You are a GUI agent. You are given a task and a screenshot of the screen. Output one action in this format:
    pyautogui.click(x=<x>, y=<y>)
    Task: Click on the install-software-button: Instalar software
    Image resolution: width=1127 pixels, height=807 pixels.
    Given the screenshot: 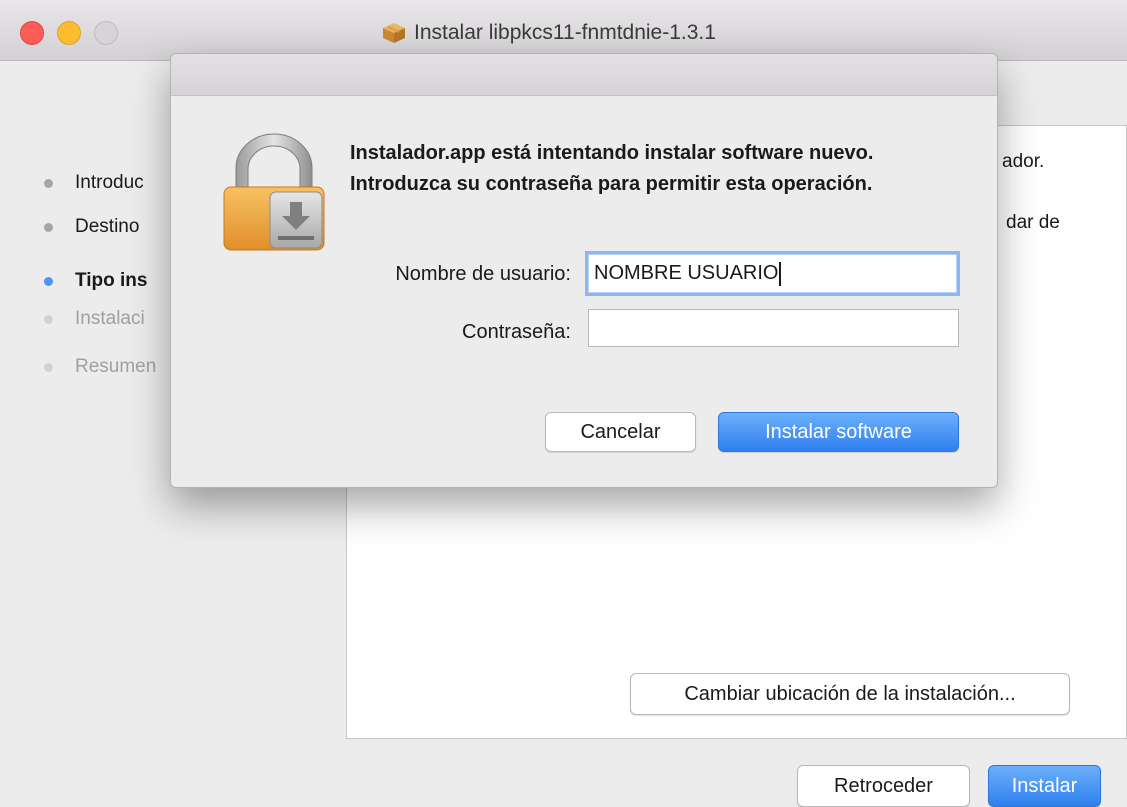 What is the action you would take?
    pyautogui.click(x=838, y=432)
    